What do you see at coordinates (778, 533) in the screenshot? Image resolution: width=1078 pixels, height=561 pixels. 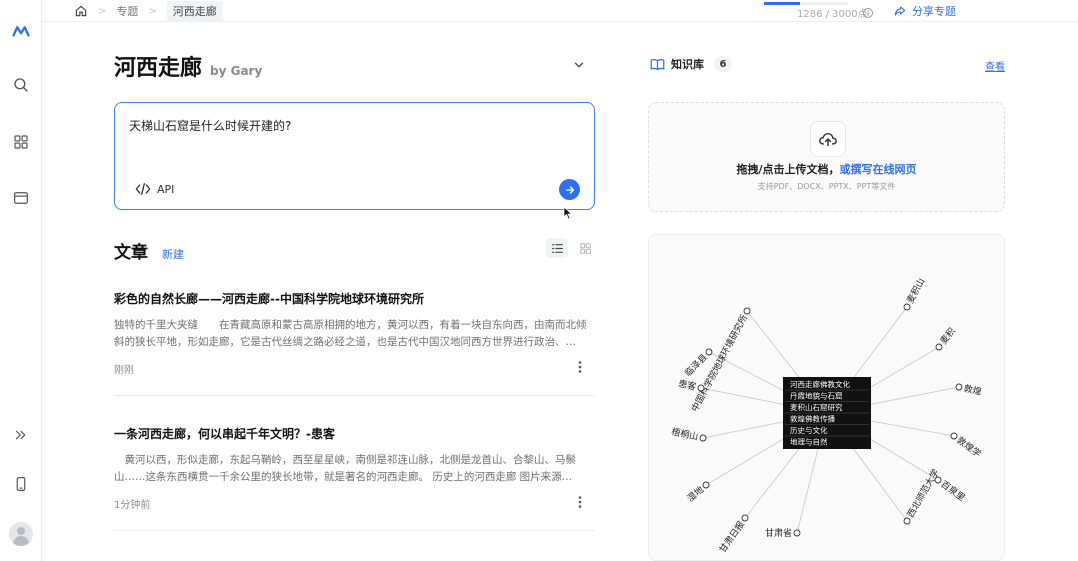 I see `graph-node-label: 甘肃省` at bounding box center [778, 533].